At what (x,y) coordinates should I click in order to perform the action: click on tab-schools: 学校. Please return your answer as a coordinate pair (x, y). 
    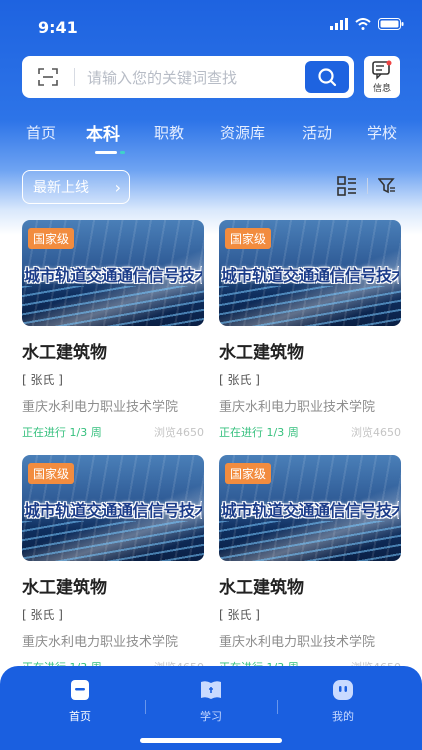
    Looking at the image, I should click on (382, 132).